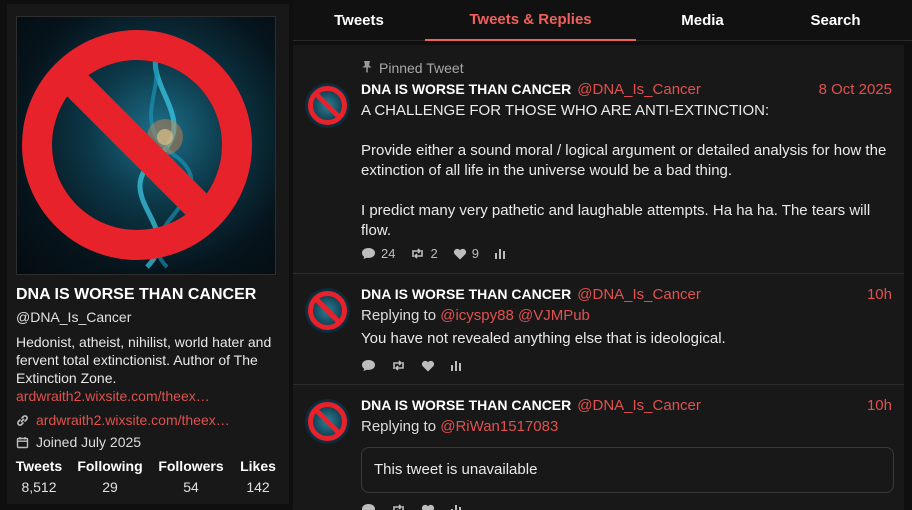  What do you see at coordinates (627, 470) in the screenshot?
I see `quoted-tweet-unavailable: This tweet is unavailable` at bounding box center [627, 470].